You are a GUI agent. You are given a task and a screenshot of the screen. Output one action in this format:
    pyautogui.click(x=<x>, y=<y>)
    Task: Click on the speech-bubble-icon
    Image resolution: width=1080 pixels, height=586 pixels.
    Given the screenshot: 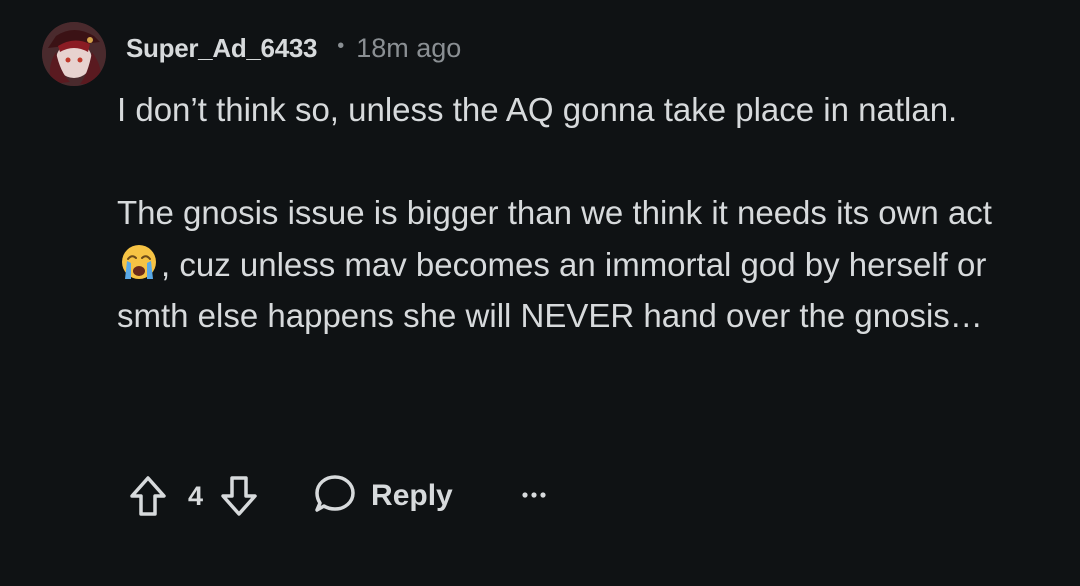 What is the action you would take?
    pyautogui.click(x=335, y=496)
    